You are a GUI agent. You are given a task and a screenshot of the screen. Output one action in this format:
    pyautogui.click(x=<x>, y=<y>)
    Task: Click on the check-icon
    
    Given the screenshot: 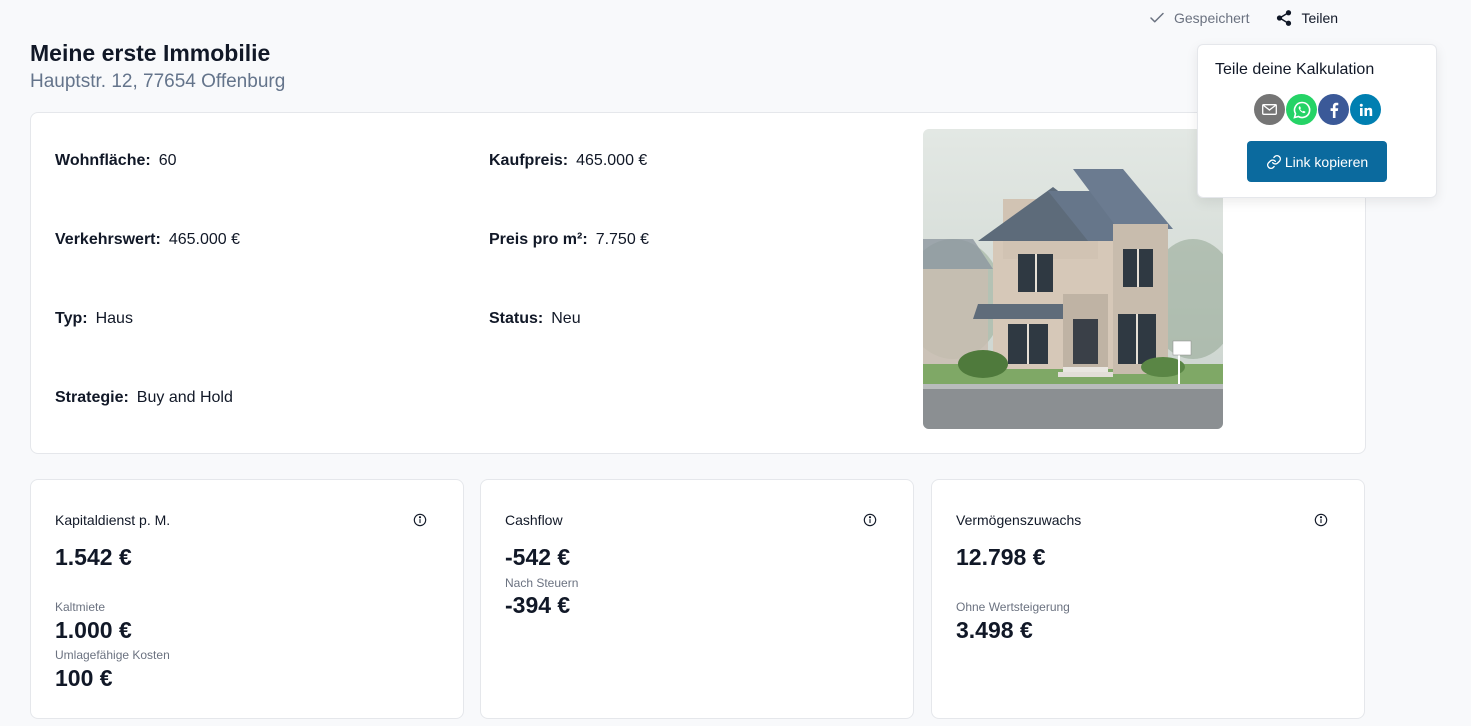 What is the action you would take?
    pyautogui.click(x=1157, y=17)
    